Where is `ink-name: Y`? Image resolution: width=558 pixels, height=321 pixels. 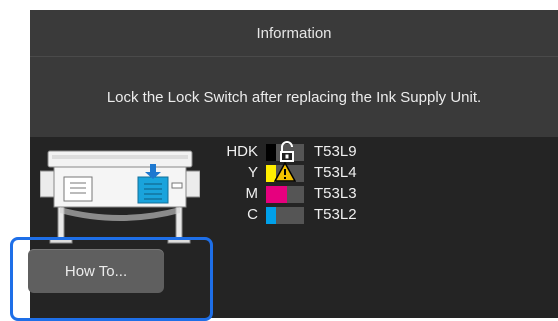 ink-name: Y is located at coordinates (252, 172).